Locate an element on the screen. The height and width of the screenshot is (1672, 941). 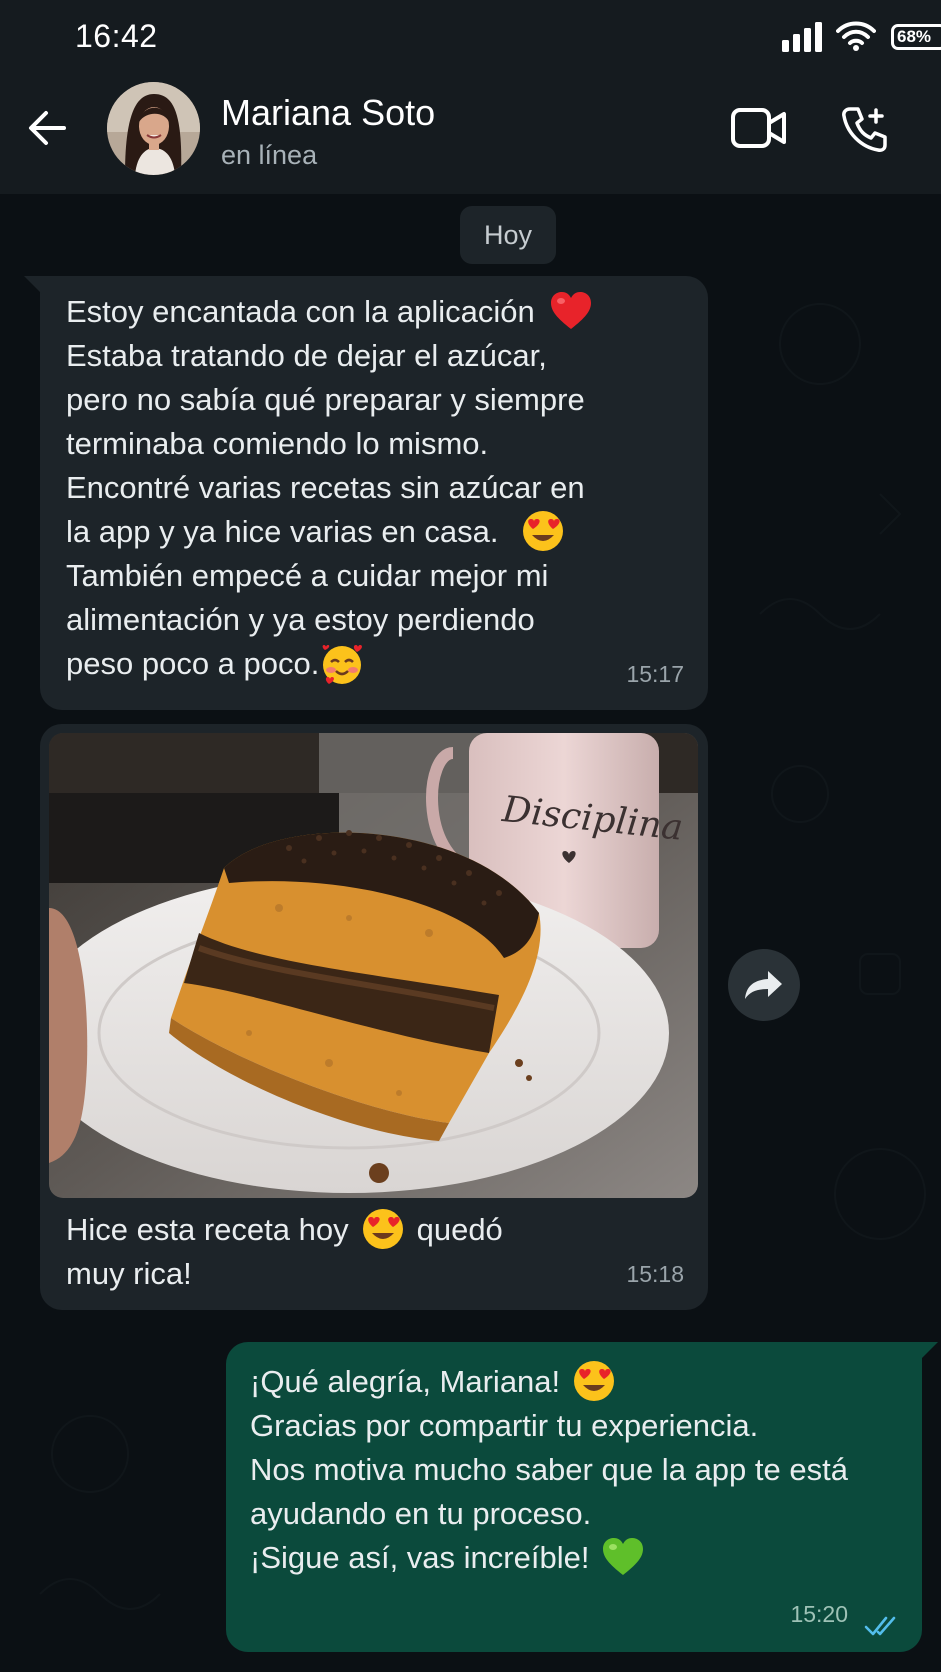
avatar is located at coordinates (153, 128).